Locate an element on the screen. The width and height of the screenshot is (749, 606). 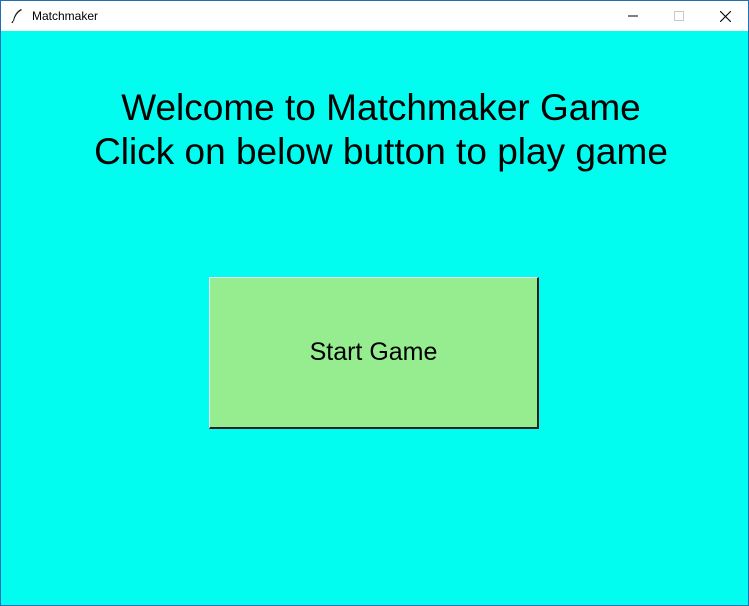
start-game-button: Start Game is located at coordinates (374, 353).